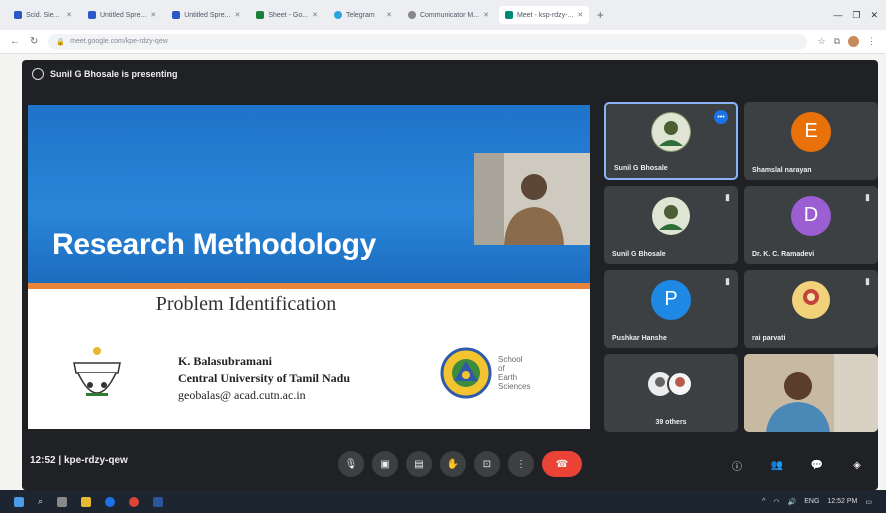  I want to click on participant-avatar: D, so click(811, 215).